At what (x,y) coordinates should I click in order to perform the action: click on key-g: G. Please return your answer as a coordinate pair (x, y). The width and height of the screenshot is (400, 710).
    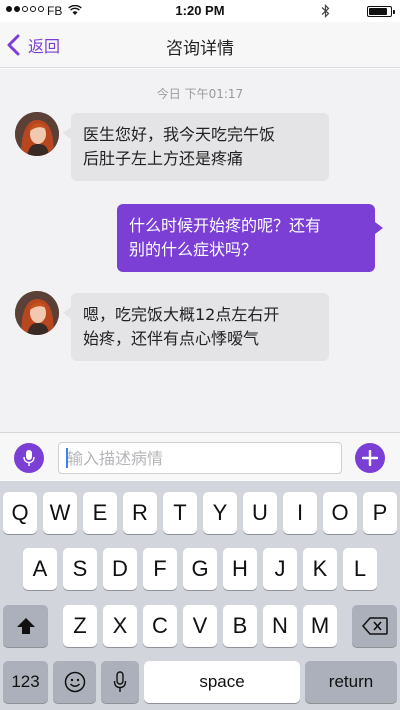
    Looking at the image, I should click on (200, 569).